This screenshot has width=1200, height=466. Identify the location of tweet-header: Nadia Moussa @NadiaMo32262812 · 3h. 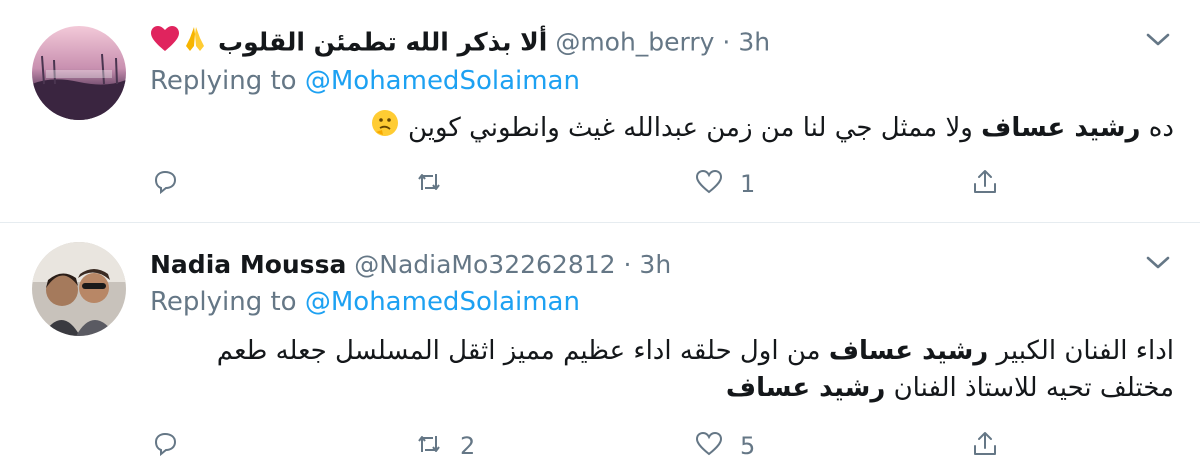
(645, 265).